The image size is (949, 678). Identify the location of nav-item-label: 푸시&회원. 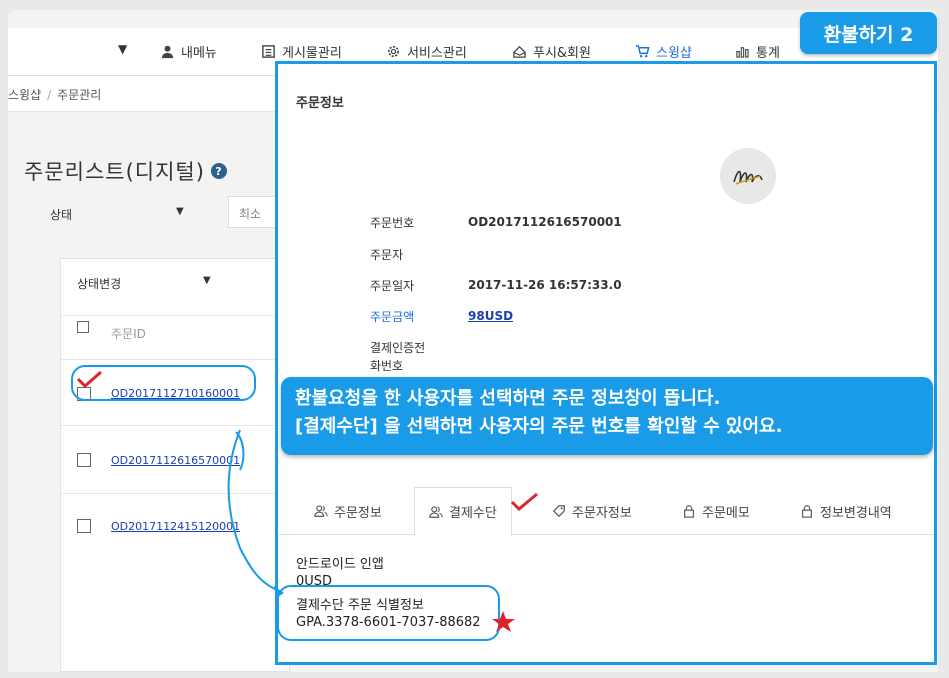
(562, 53).